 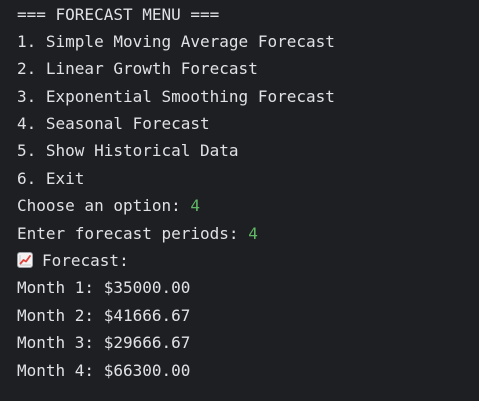 I want to click on option-prompt-line: Choose an option: 4, so click(x=244, y=205).